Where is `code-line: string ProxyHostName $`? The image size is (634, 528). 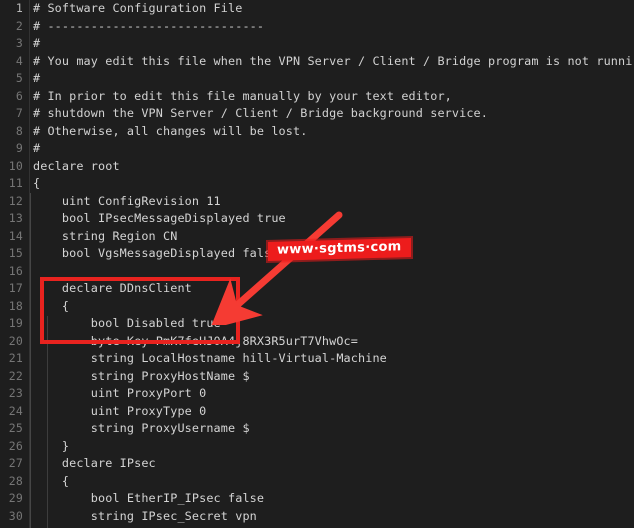 code-line: string ProxyHostName $ is located at coordinates (333, 377).